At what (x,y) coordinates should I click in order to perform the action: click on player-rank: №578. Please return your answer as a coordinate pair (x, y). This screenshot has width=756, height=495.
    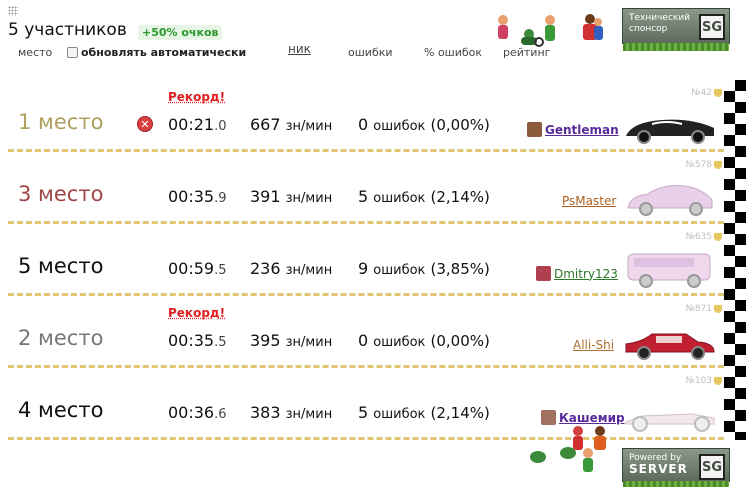
    Looking at the image, I should click on (703, 165).